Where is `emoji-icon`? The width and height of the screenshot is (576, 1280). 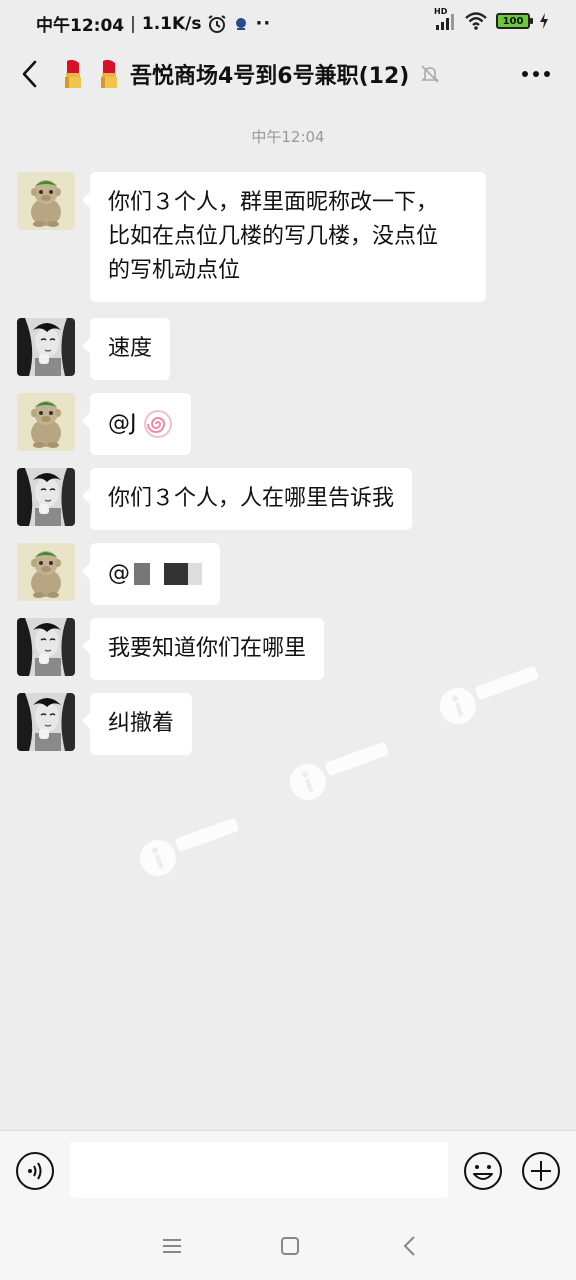
emoji-icon is located at coordinates (483, 1171).